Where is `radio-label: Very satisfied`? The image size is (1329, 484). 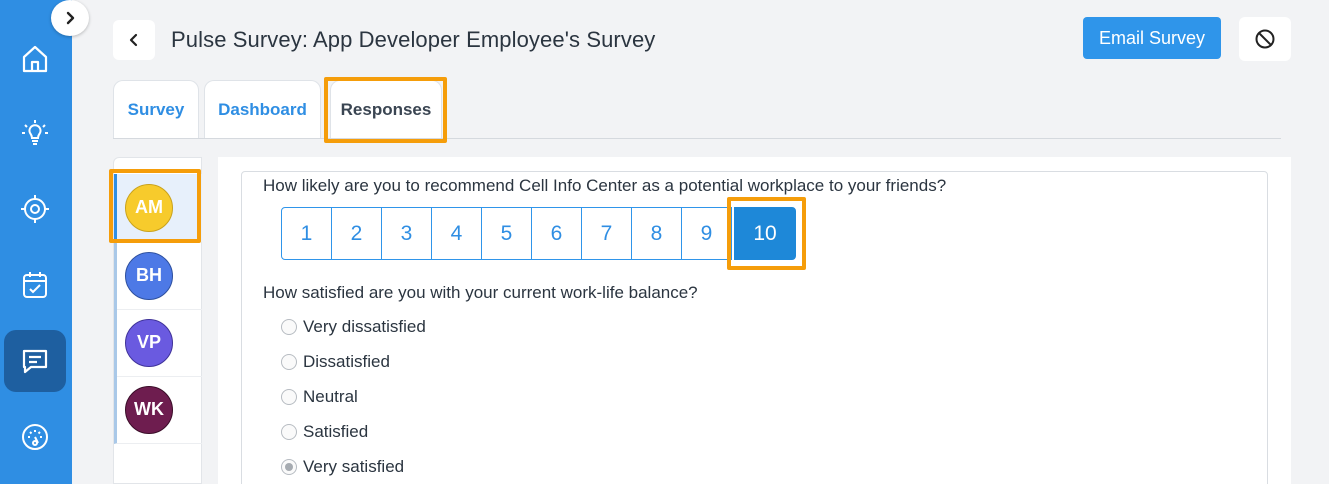 radio-label: Very satisfied is located at coordinates (354, 466).